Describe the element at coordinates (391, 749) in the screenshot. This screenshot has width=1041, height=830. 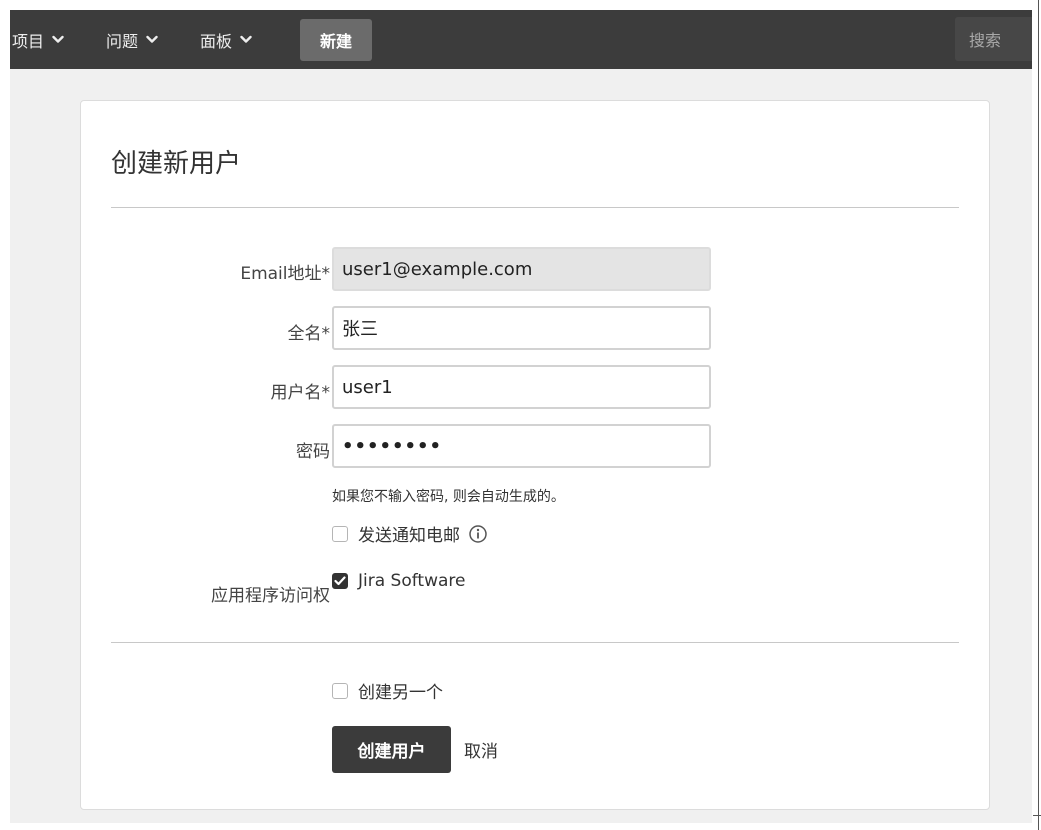
I see `create-user-button: 创建用户` at that location.